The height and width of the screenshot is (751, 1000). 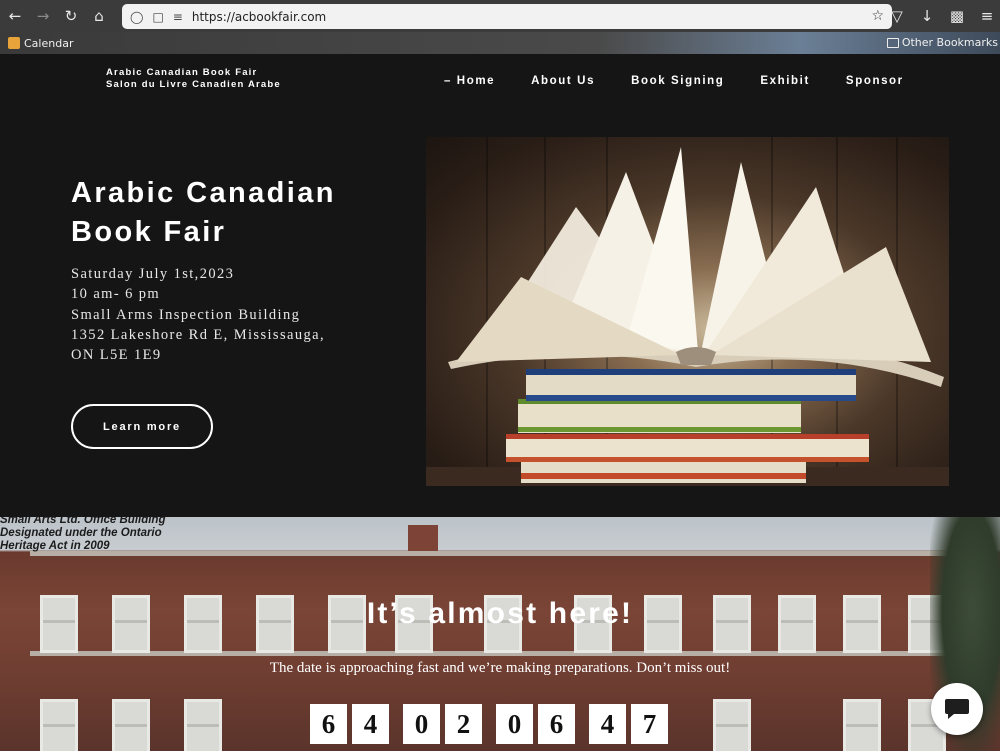 I want to click on extensions-icon: ▩, so click(x=957, y=16).